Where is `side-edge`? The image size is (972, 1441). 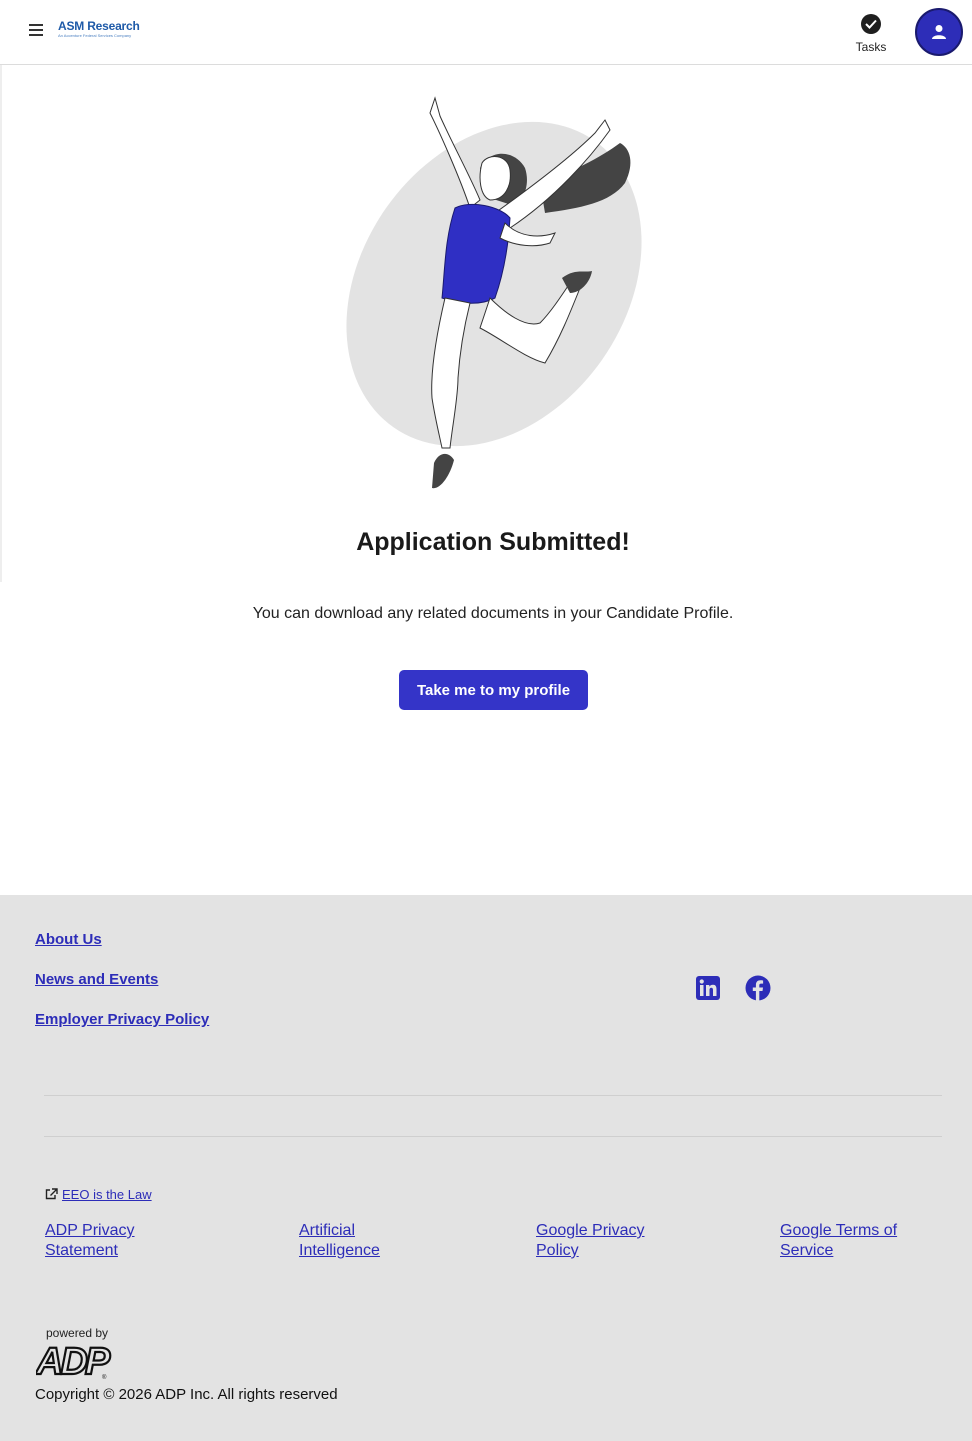
side-edge is located at coordinates (1, 323).